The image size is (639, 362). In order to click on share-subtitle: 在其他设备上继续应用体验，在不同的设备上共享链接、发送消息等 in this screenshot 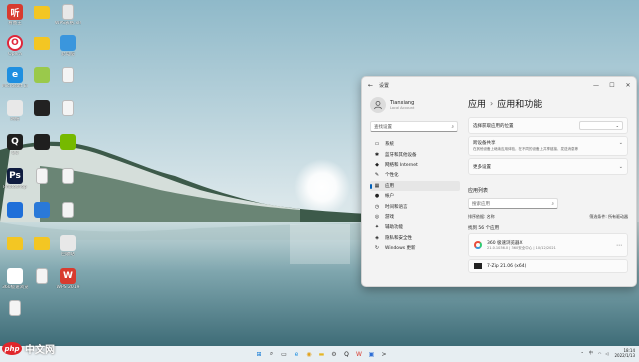, I will do `click(525, 149)`.